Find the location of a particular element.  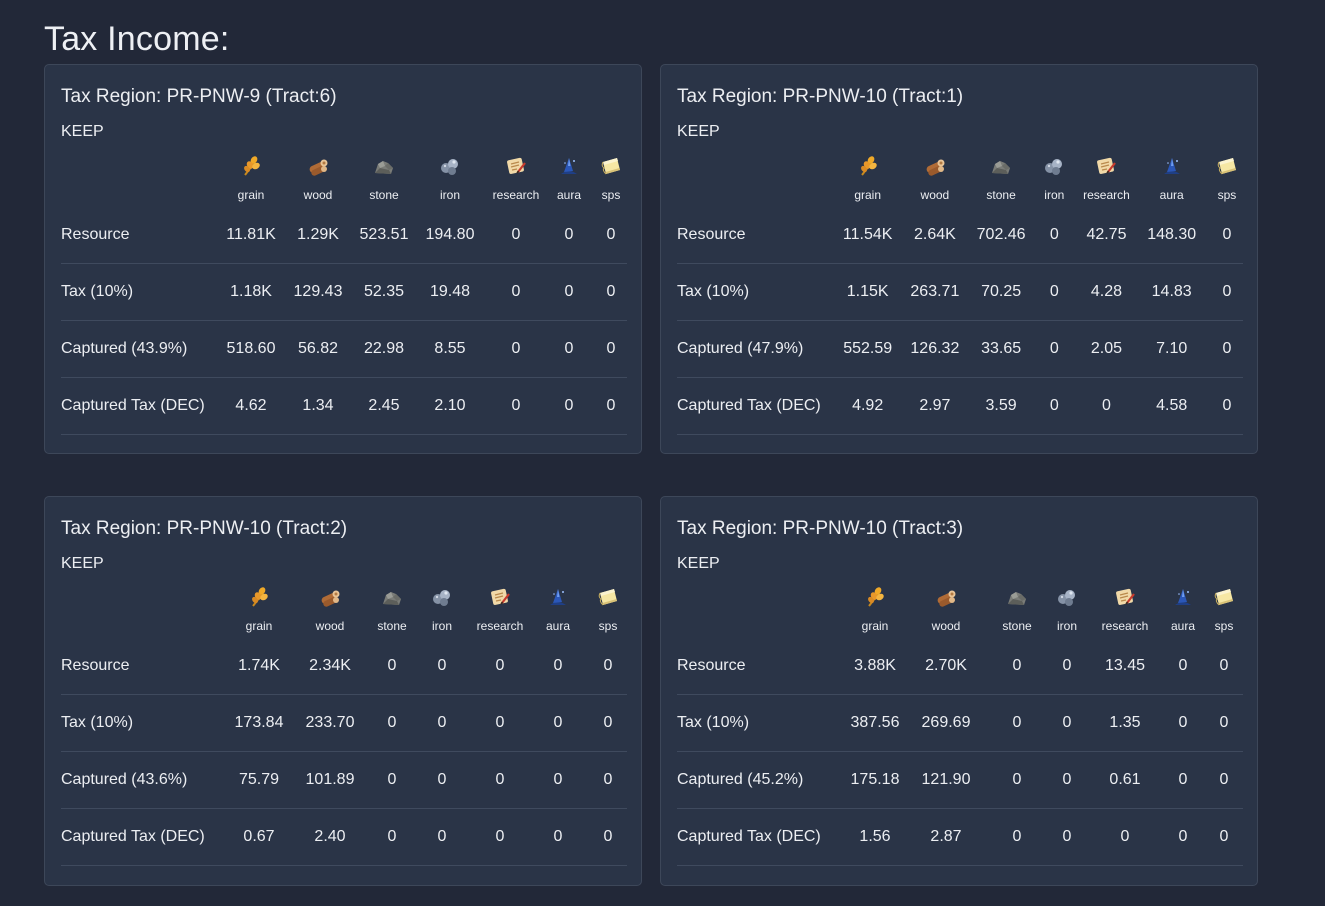

resource-column-label: stone is located at coordinates (1001, 195).